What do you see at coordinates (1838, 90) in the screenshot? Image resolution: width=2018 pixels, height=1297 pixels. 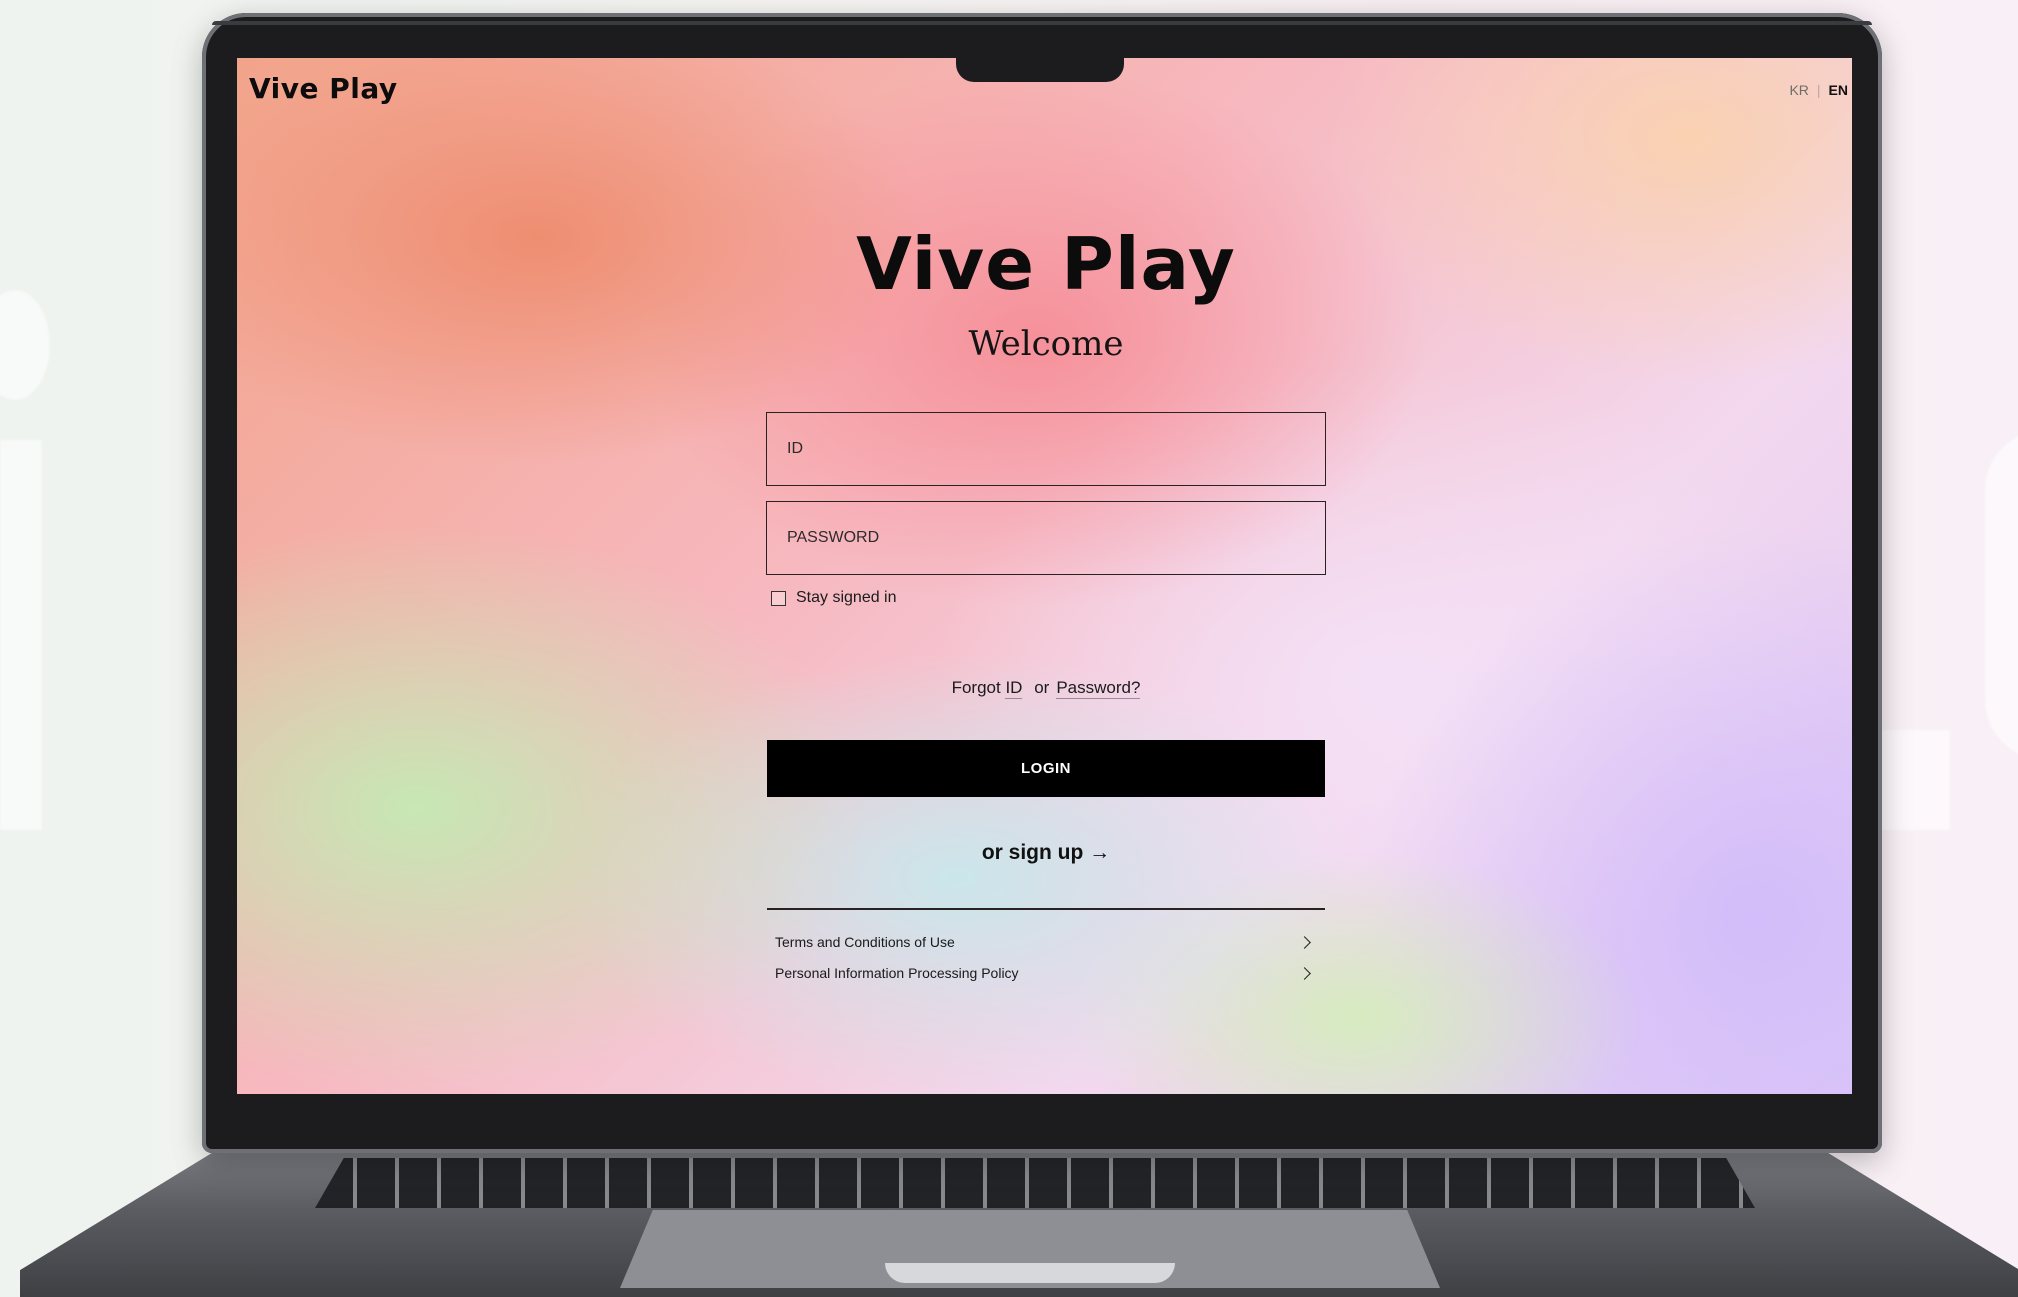 I see `language-option-en: EN` at bounding box center [1838, 90].